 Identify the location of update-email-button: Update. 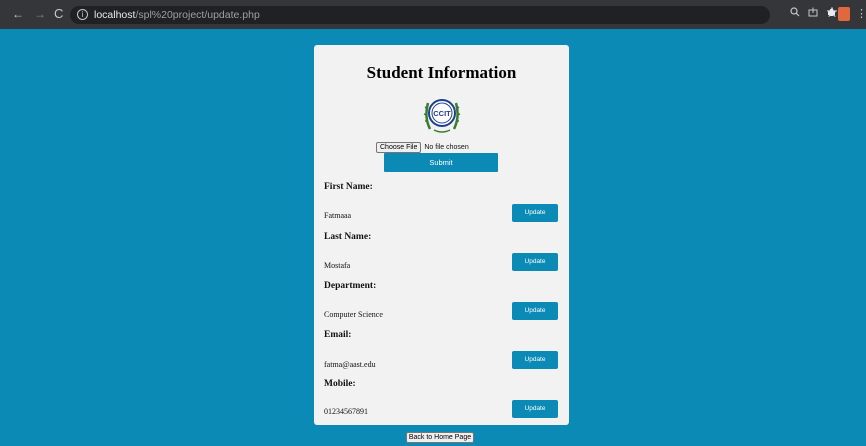
(535, 360).